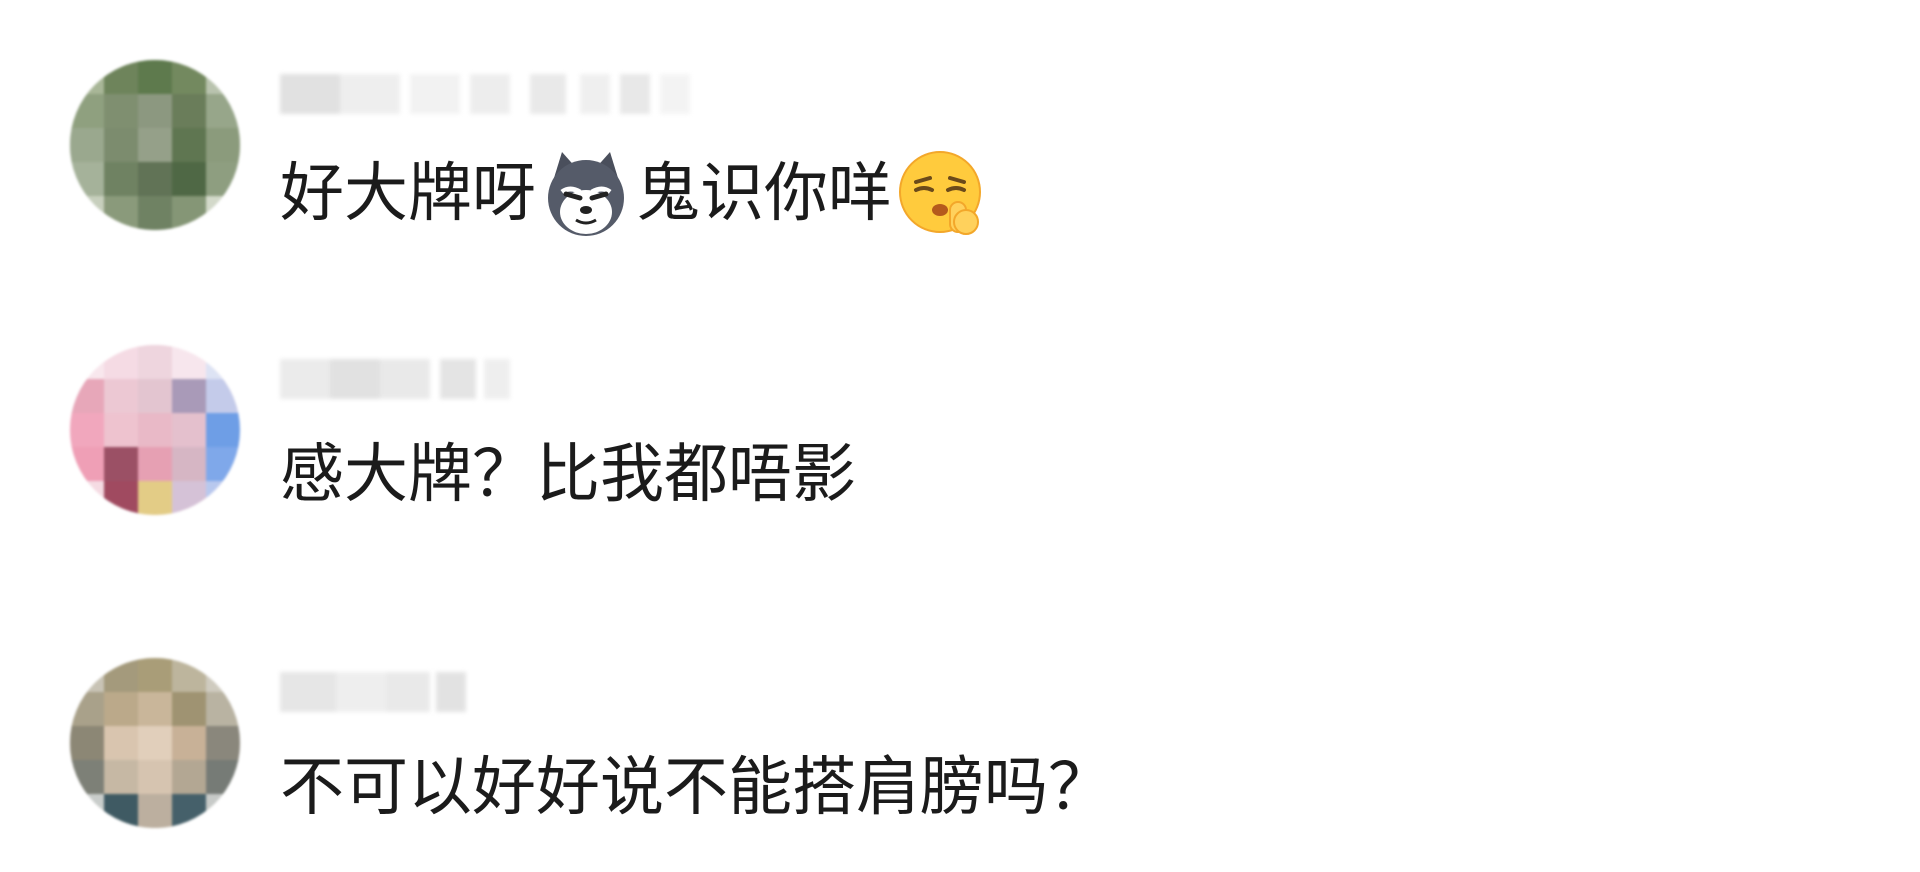  I want to click on comment-text: 感大牌？比我都唔影, so click(568, 475).